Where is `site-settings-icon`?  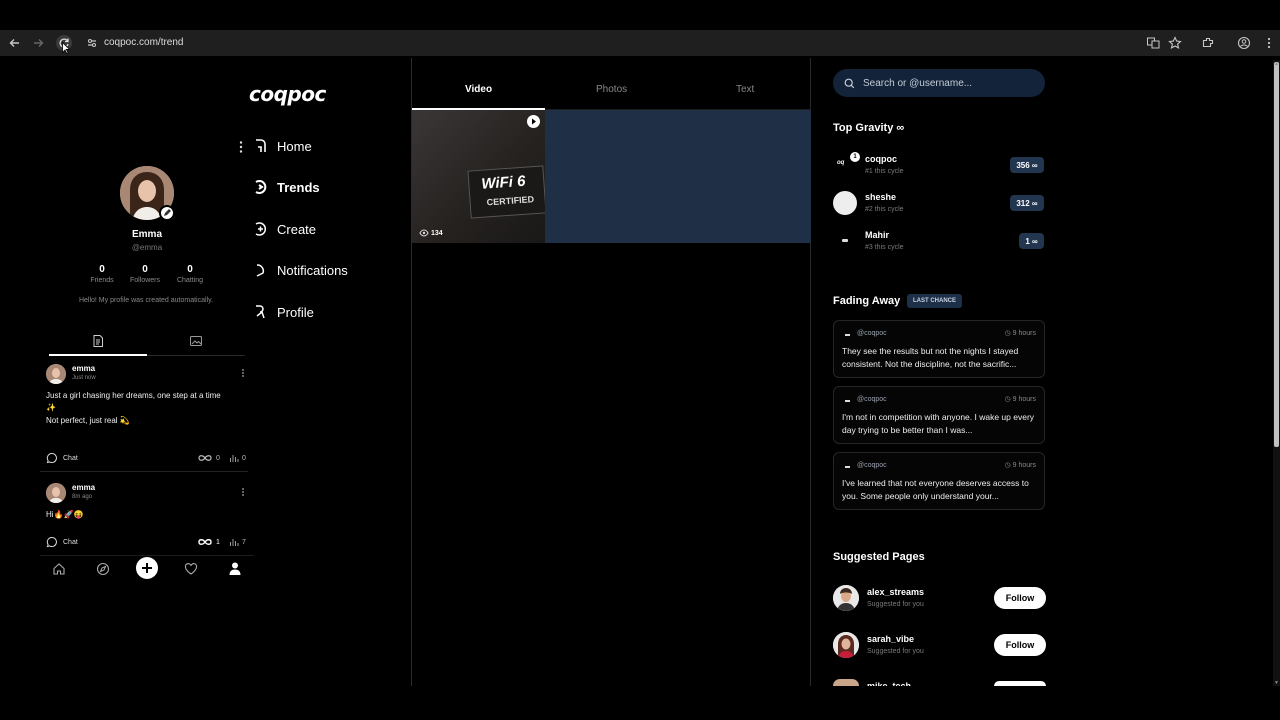
site-settings-icon is located at coordinates (92, 43).